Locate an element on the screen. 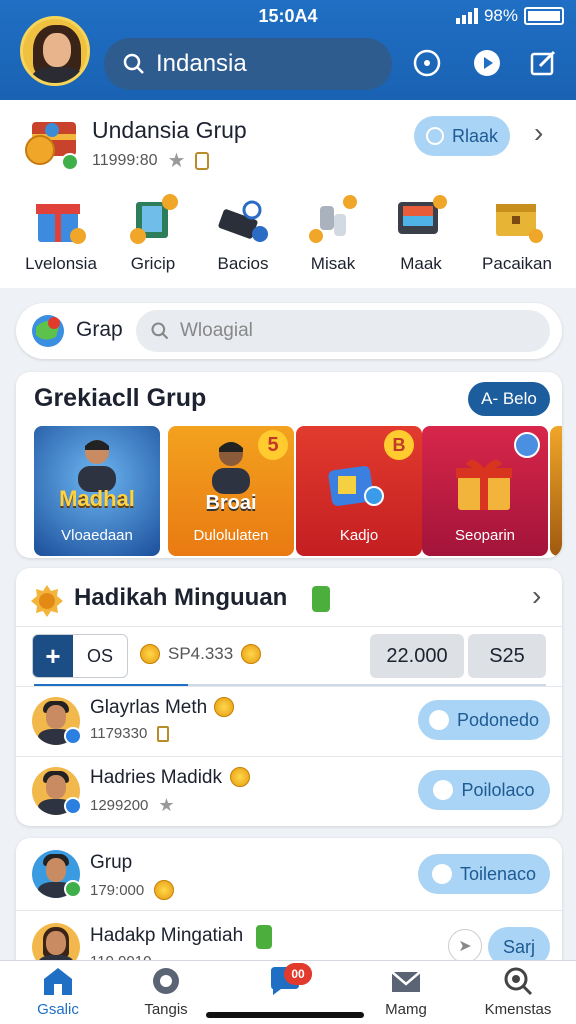  tile-label: Kadjo is located at coordinates (359, 535).